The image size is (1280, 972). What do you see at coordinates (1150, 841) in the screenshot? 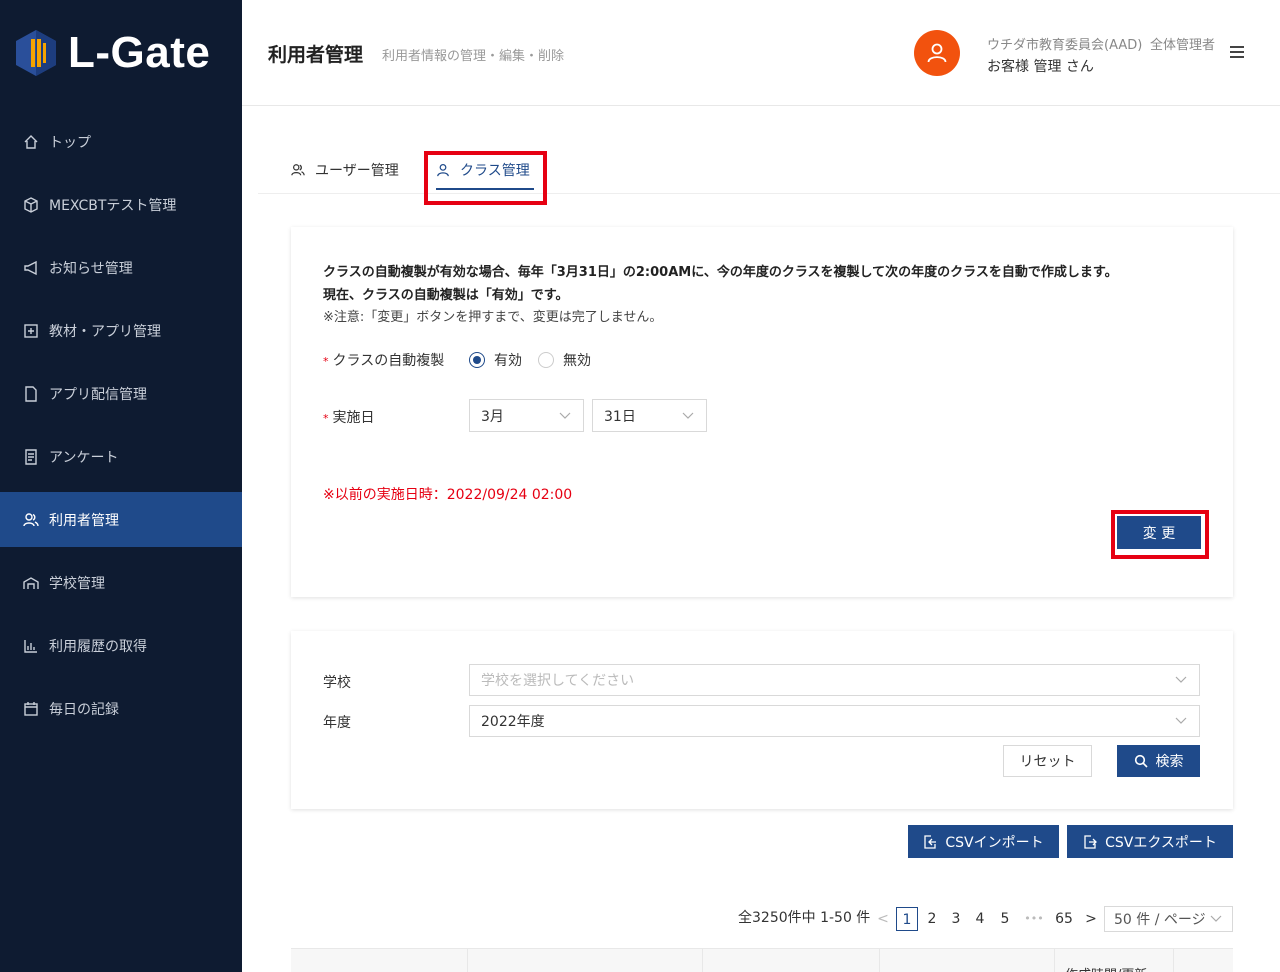
I see `csv-export-button: CSVエクスポート` at bounding box center [1150, 841].